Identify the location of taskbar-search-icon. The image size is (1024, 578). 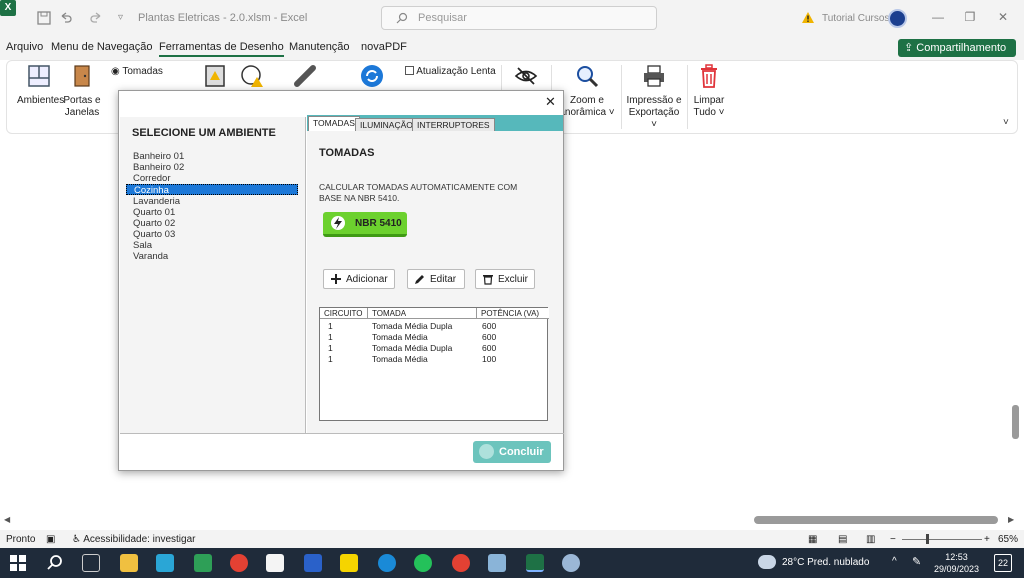
(55, 563).